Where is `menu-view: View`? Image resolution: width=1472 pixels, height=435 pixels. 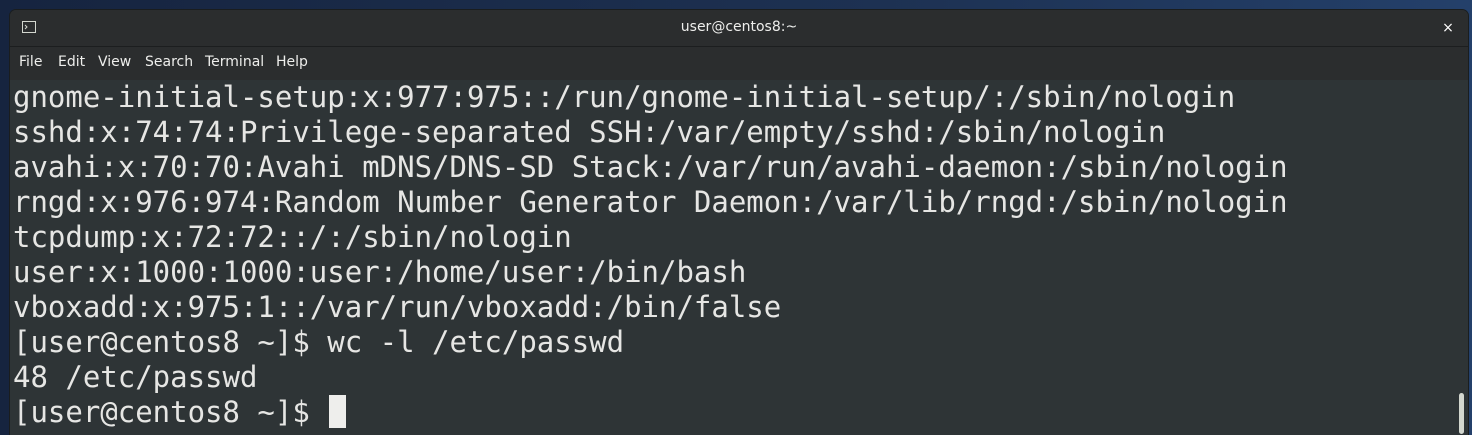
menu-view: View is located at coordinates (114, 62).